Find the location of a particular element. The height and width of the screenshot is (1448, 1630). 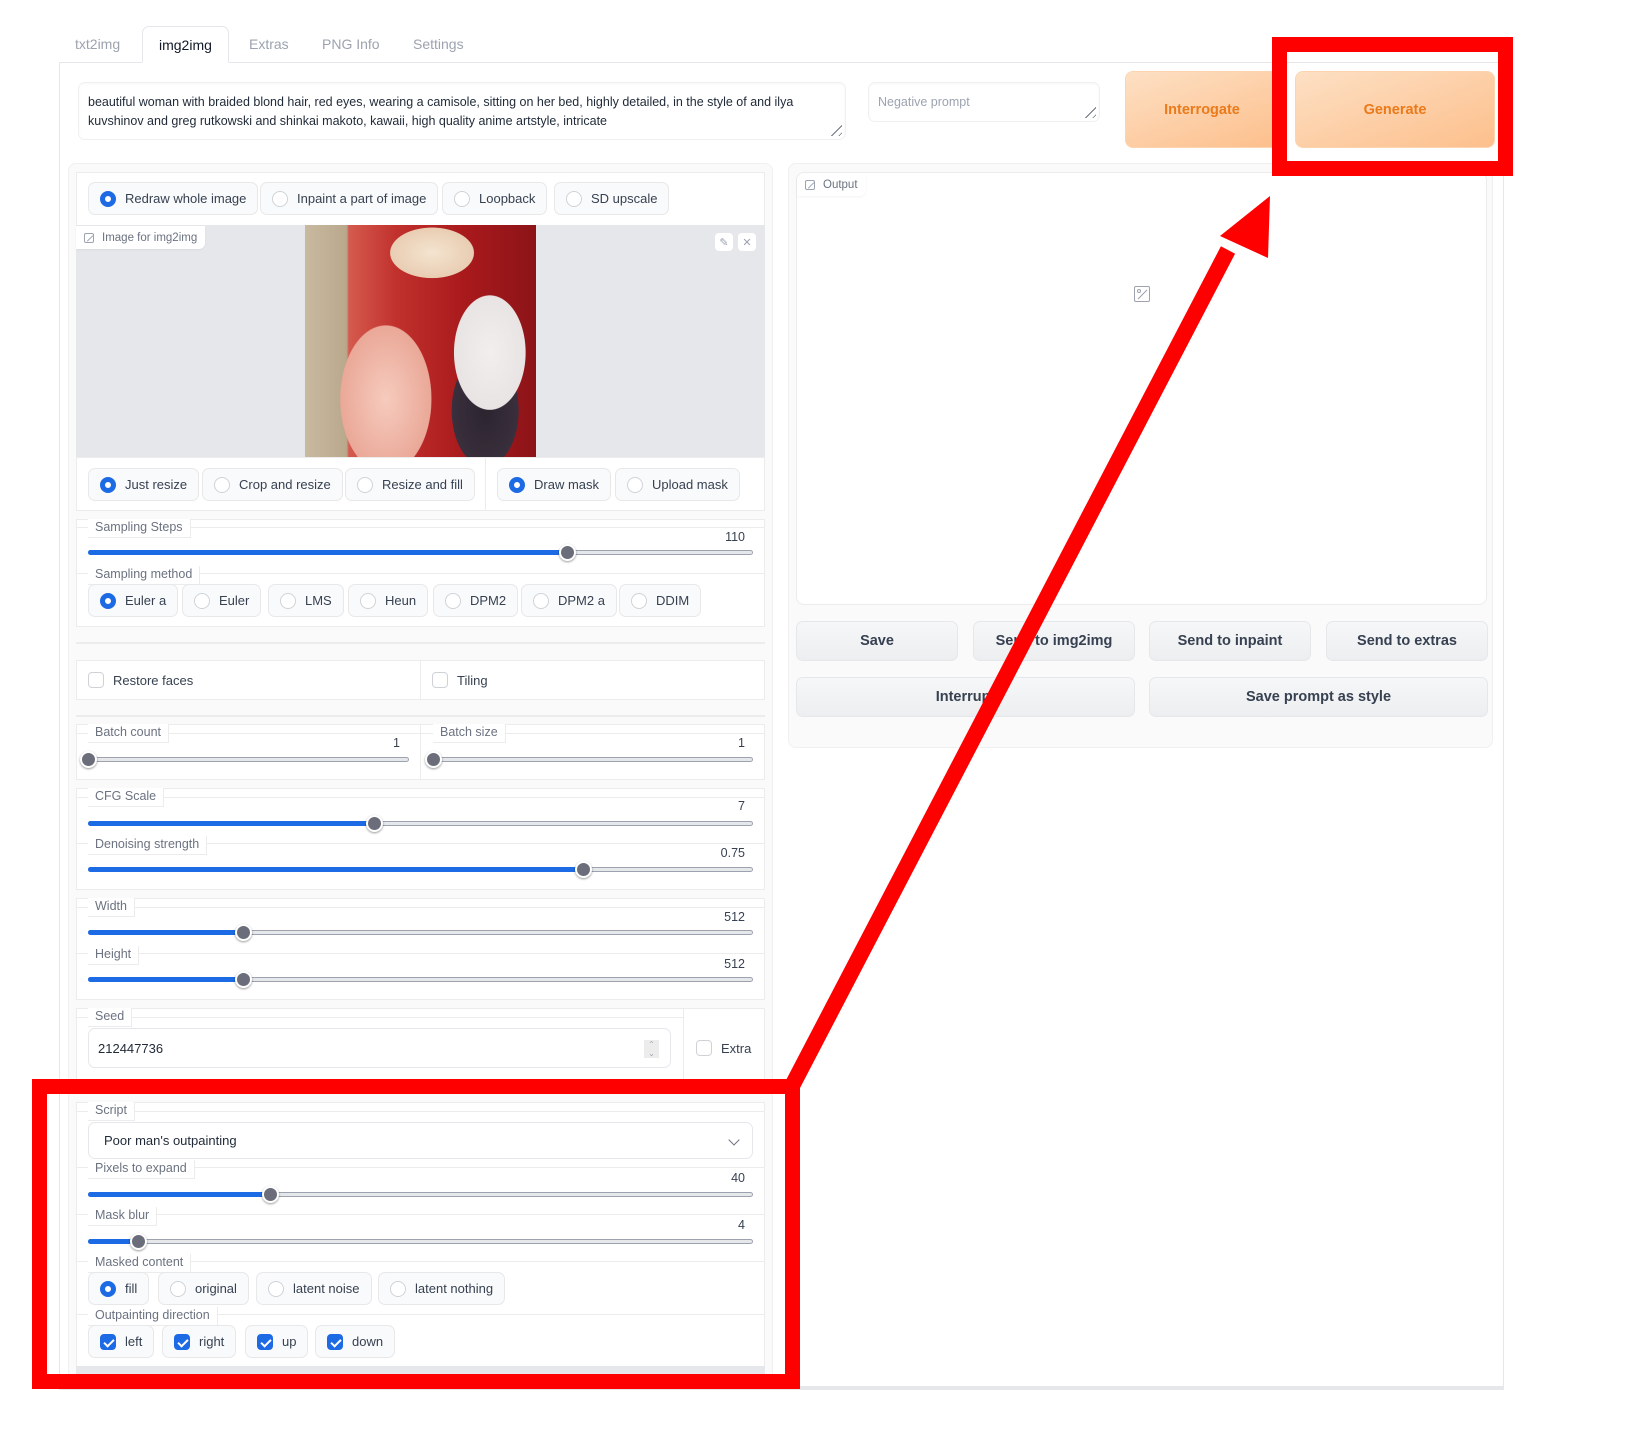

option-label: Upload mask is located at coordinates (690, 484).